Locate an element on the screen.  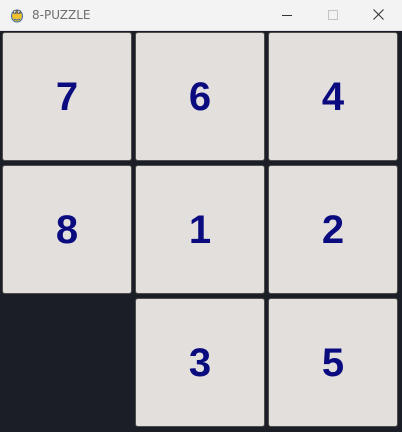
tile-number: 4 is located at coordinates (333, 96).